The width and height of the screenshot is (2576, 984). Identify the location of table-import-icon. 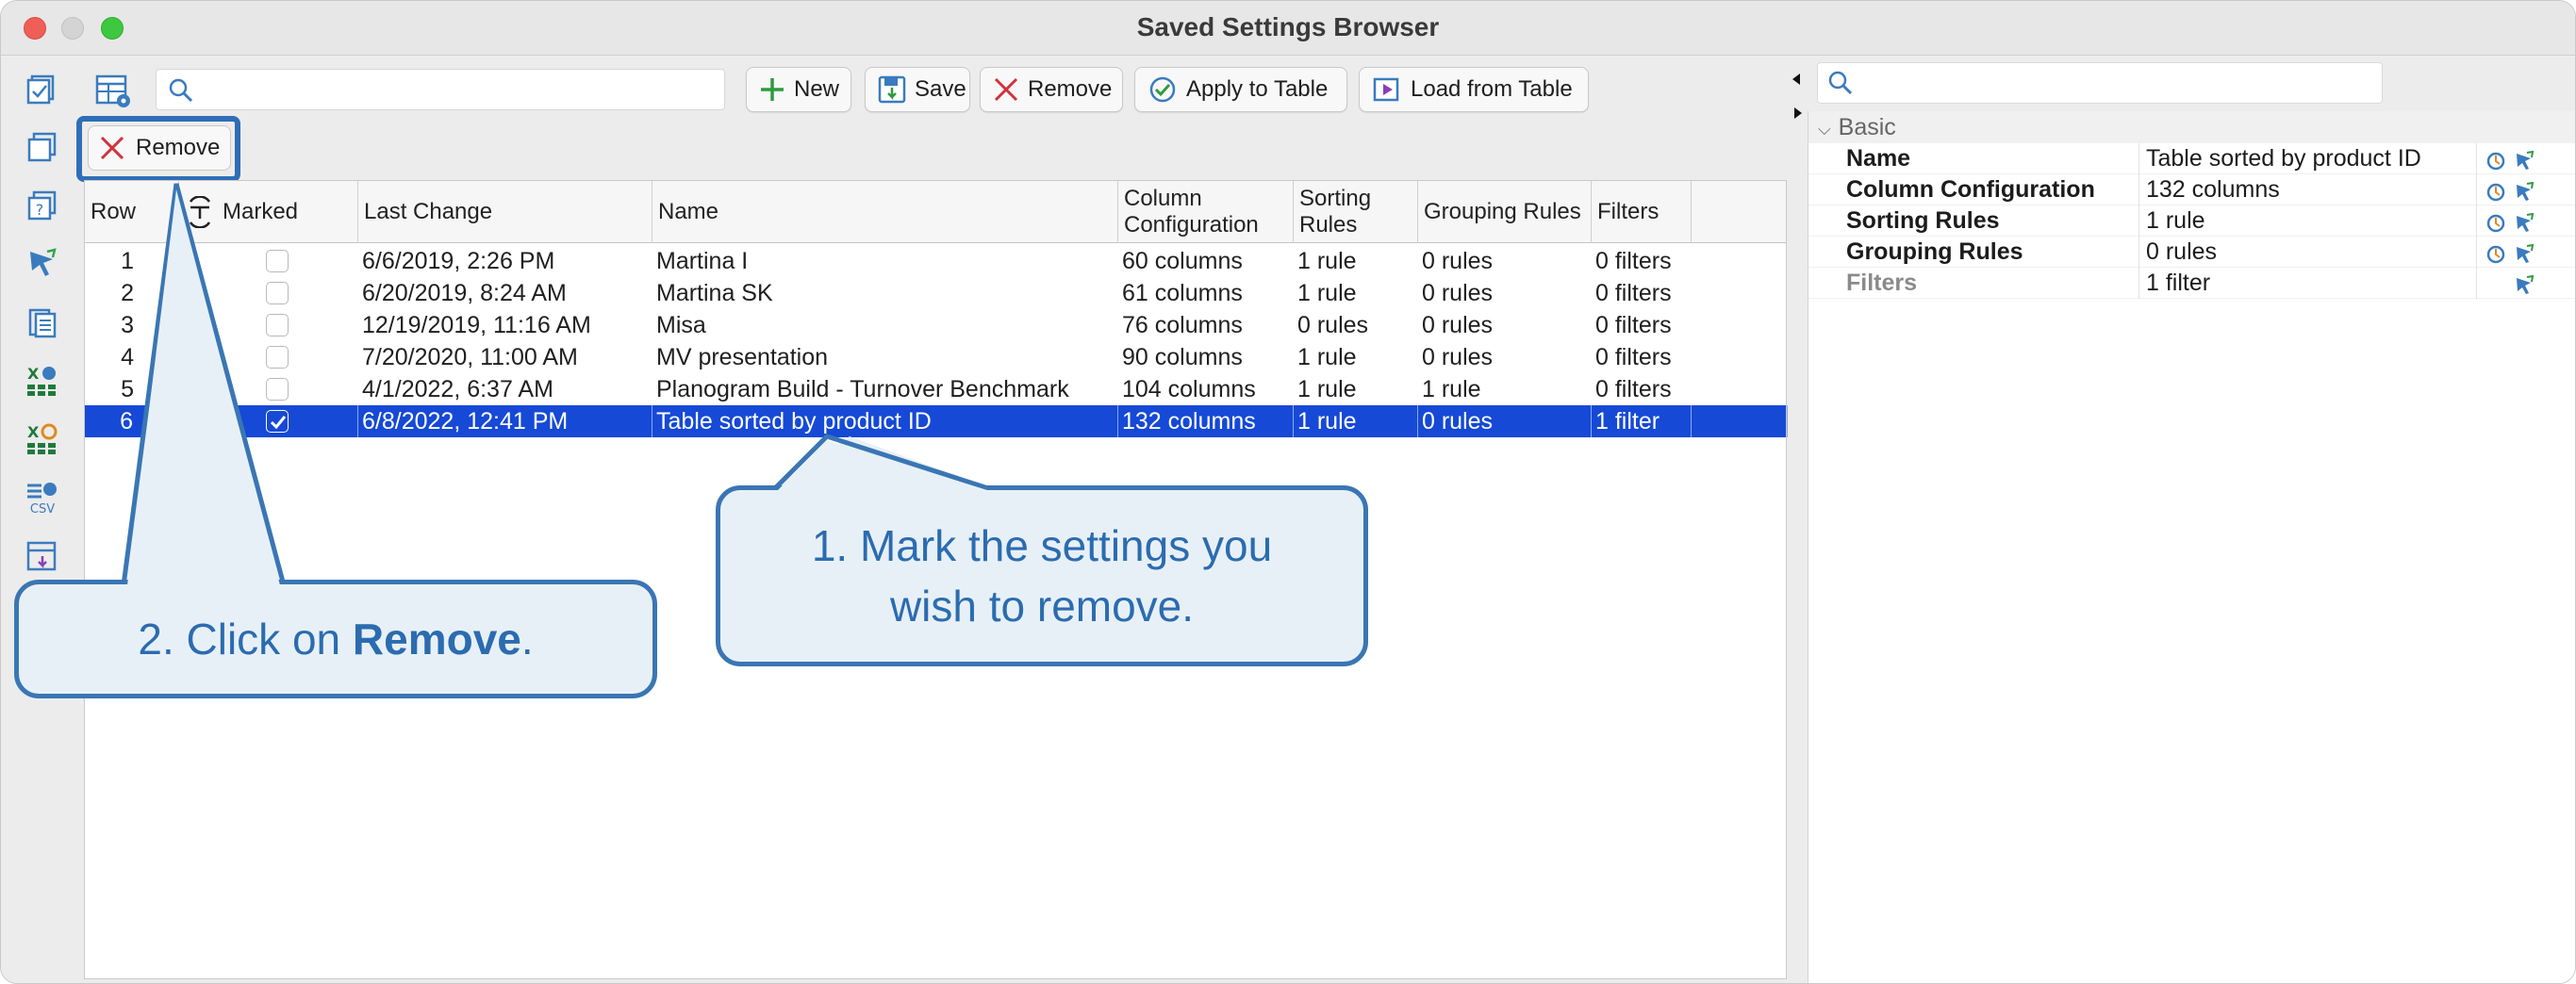
(42, 556).